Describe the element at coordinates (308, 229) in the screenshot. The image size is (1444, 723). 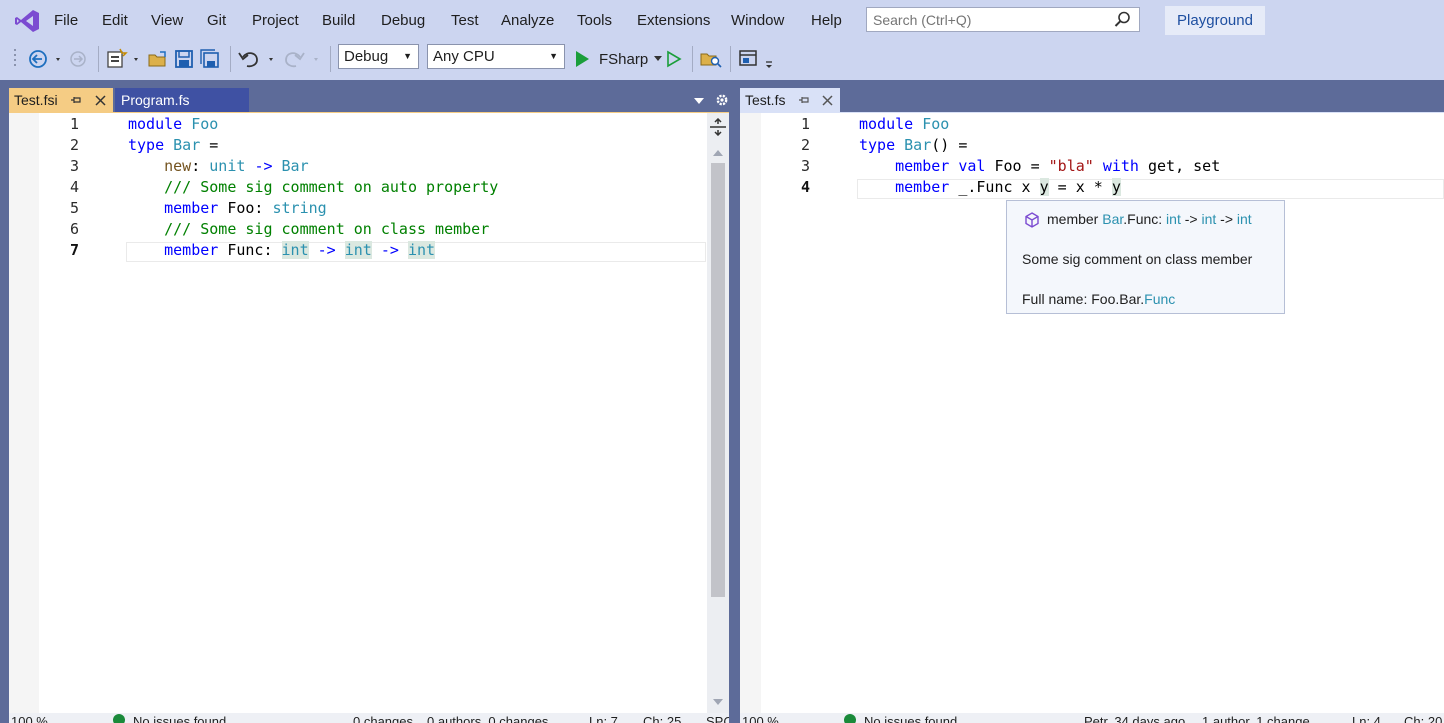
I see `code-line-6: /// Some sig comment on class member` at that location.